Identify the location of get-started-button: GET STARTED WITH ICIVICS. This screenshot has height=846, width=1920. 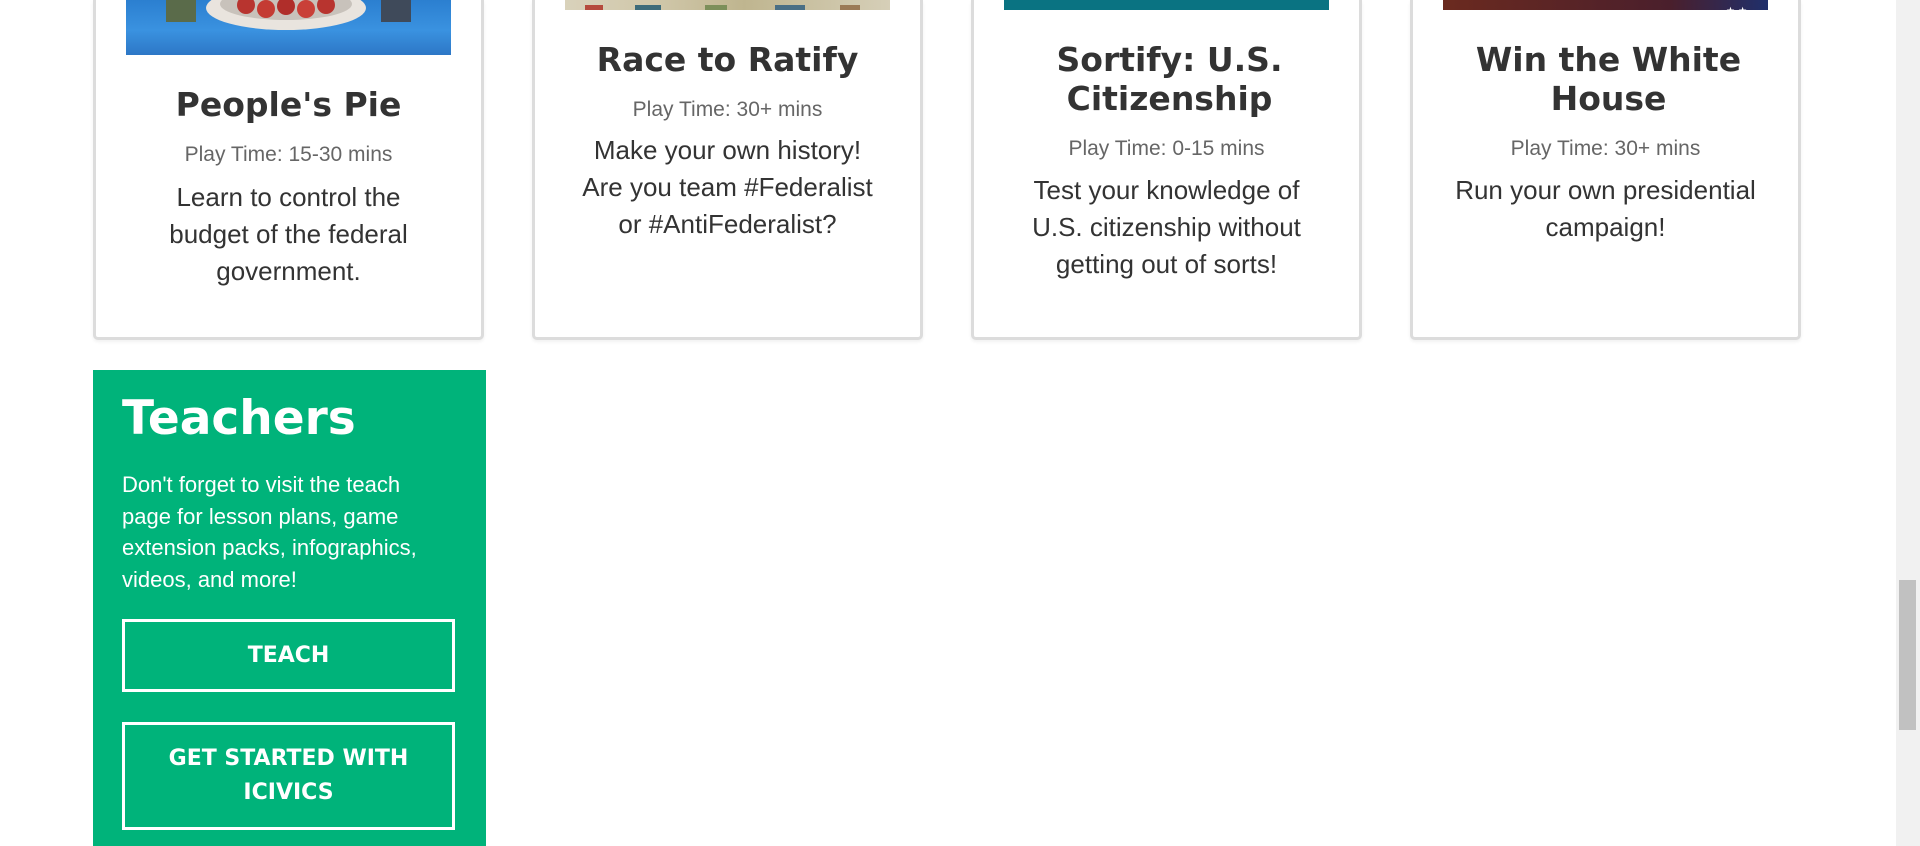
(288, 776).